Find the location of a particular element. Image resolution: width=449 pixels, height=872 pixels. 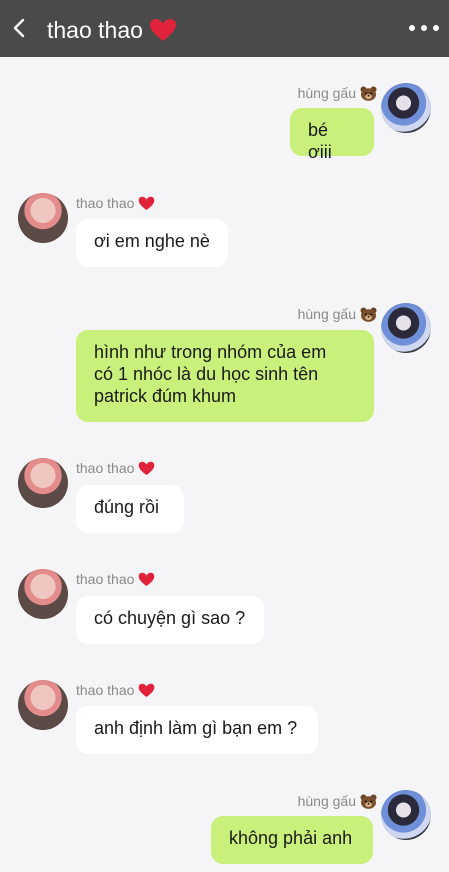

message-bubble: ơi em nghe nè is located at coordinates (152, 243).